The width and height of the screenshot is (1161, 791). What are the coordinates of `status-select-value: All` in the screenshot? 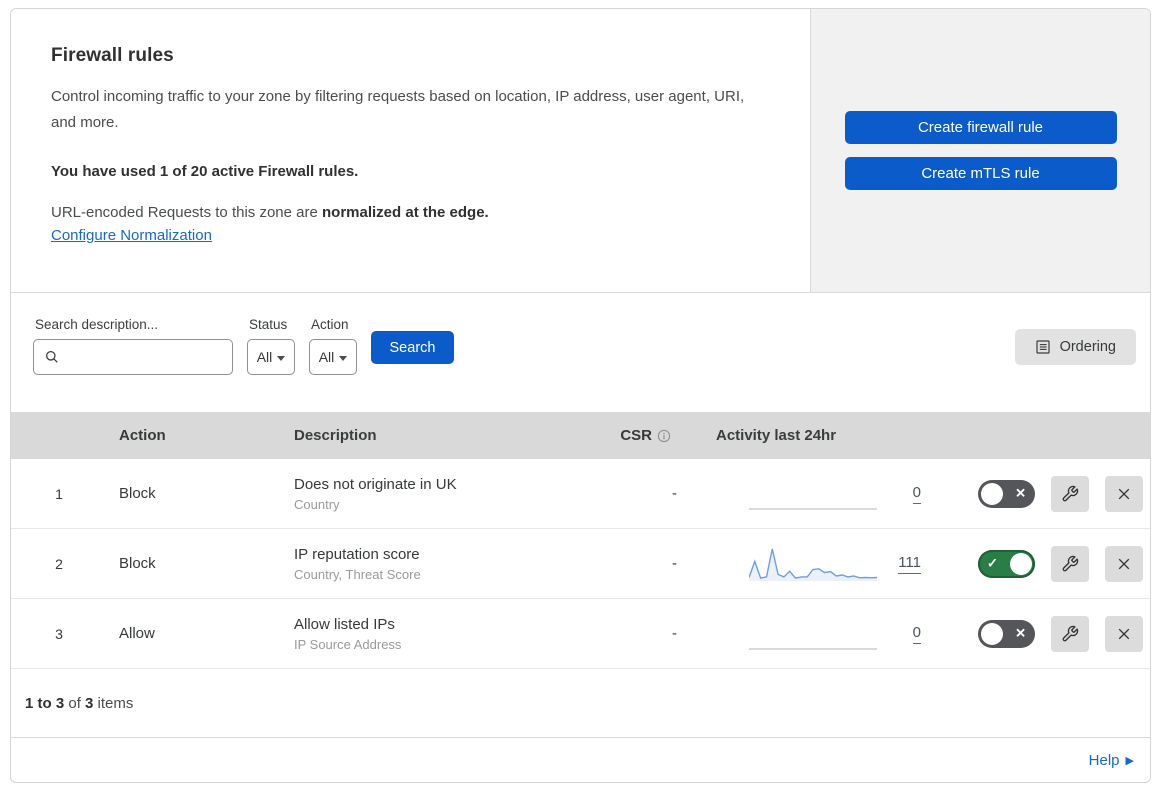 It's located at (264, 357).